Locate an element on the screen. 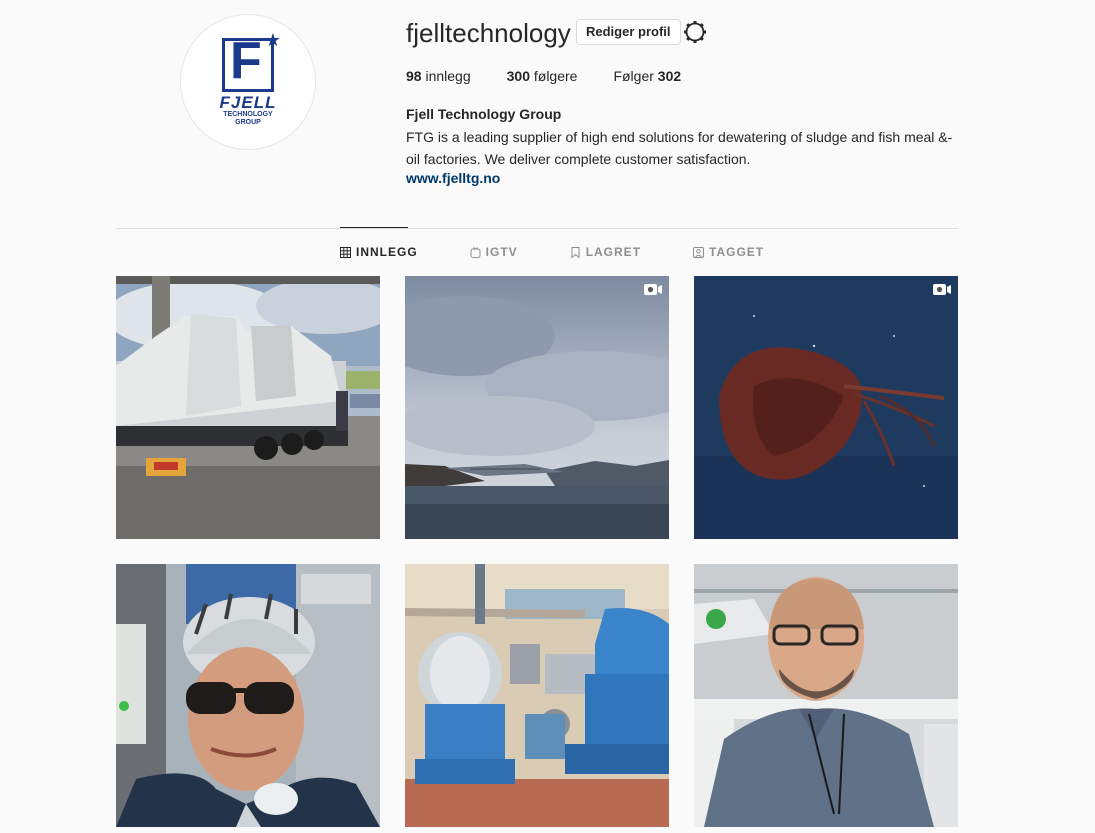  profile-full-name: Fjell Technology Group is located at coordinates (484, 114).